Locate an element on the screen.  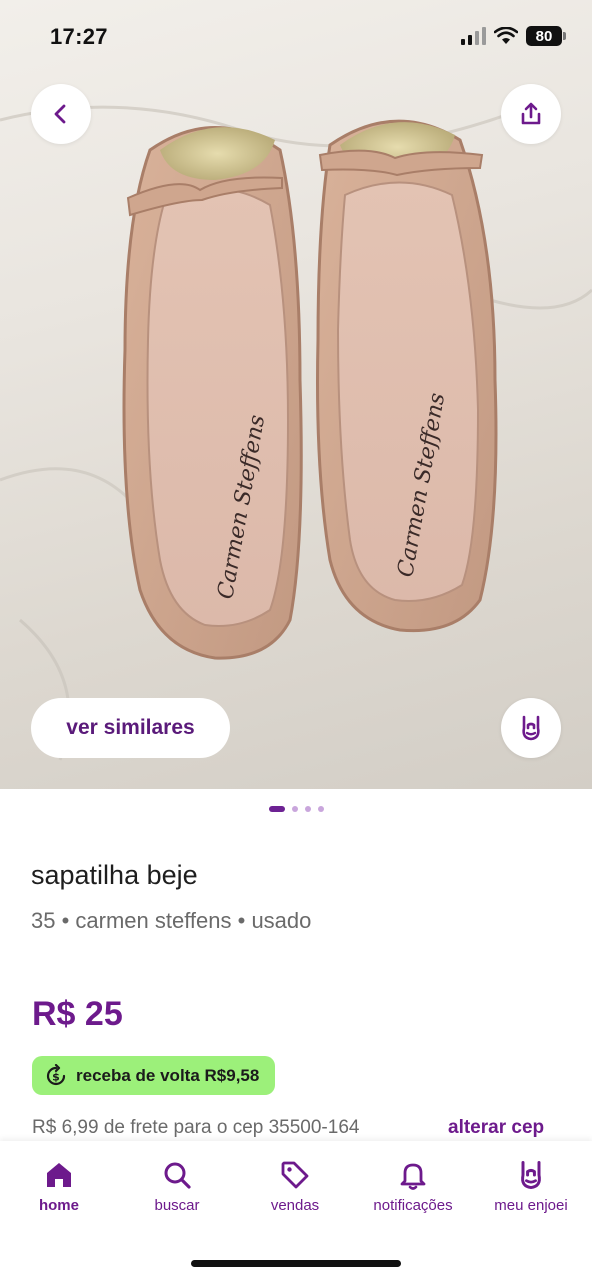
tag-icon is located at coordinates (295, 1175).